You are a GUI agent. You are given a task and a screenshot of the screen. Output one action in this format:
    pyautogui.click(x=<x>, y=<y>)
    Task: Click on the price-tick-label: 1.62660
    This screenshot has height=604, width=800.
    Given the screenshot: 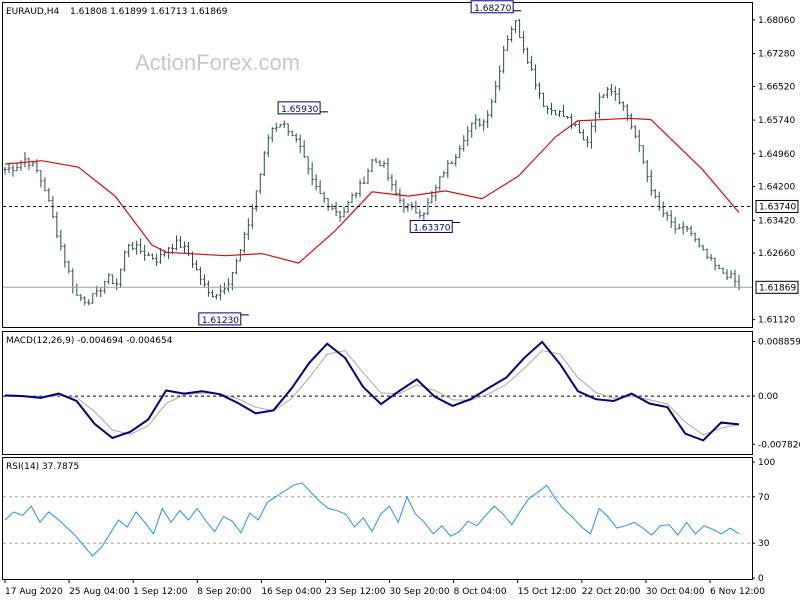 What is the action you would take?
    pyautogui.click(x=776, y=254)
    